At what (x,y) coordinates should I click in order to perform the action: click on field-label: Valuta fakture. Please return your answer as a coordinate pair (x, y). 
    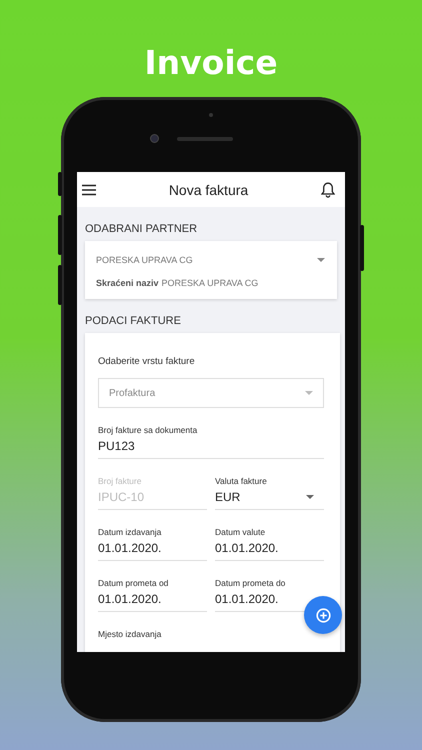
    Looking at the image, I should click on (241, 481).